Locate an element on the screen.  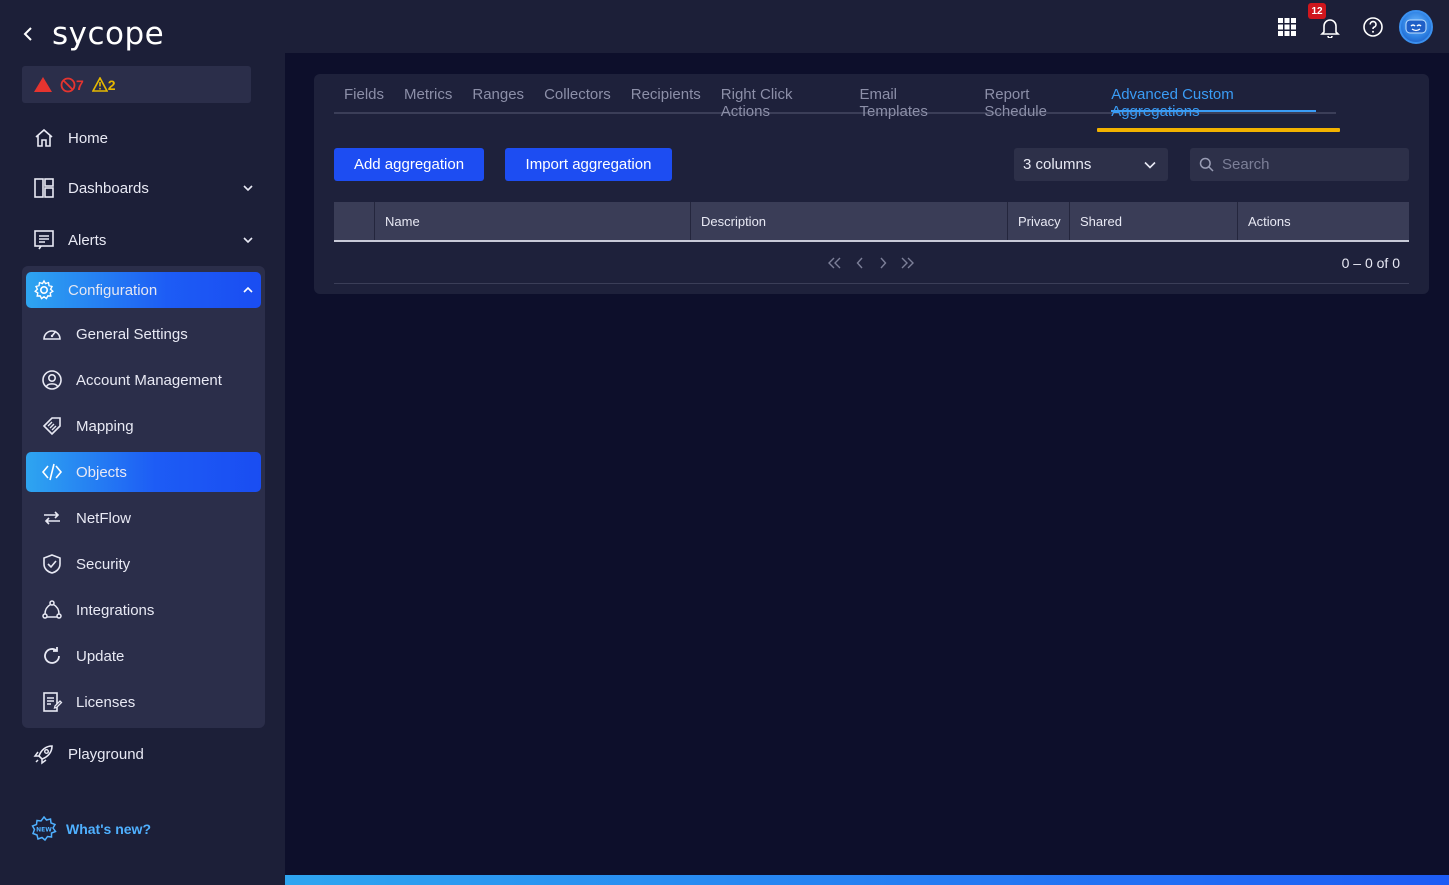
table-header: Name Description Privacy Shared Actions is located at coordinates (871, 222).